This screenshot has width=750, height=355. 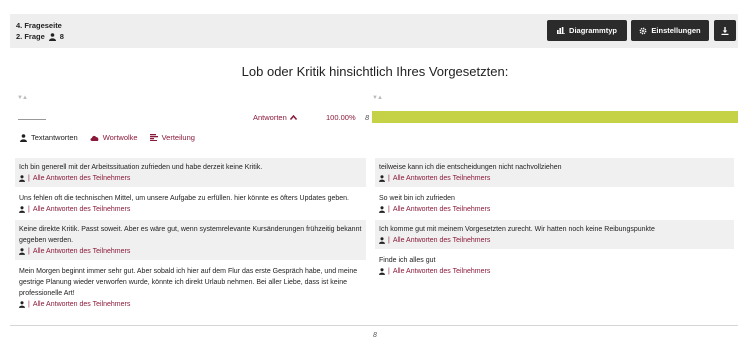 I want to click on answer-text: So weit bin ich zufrieden, so click(x=417, y=198).